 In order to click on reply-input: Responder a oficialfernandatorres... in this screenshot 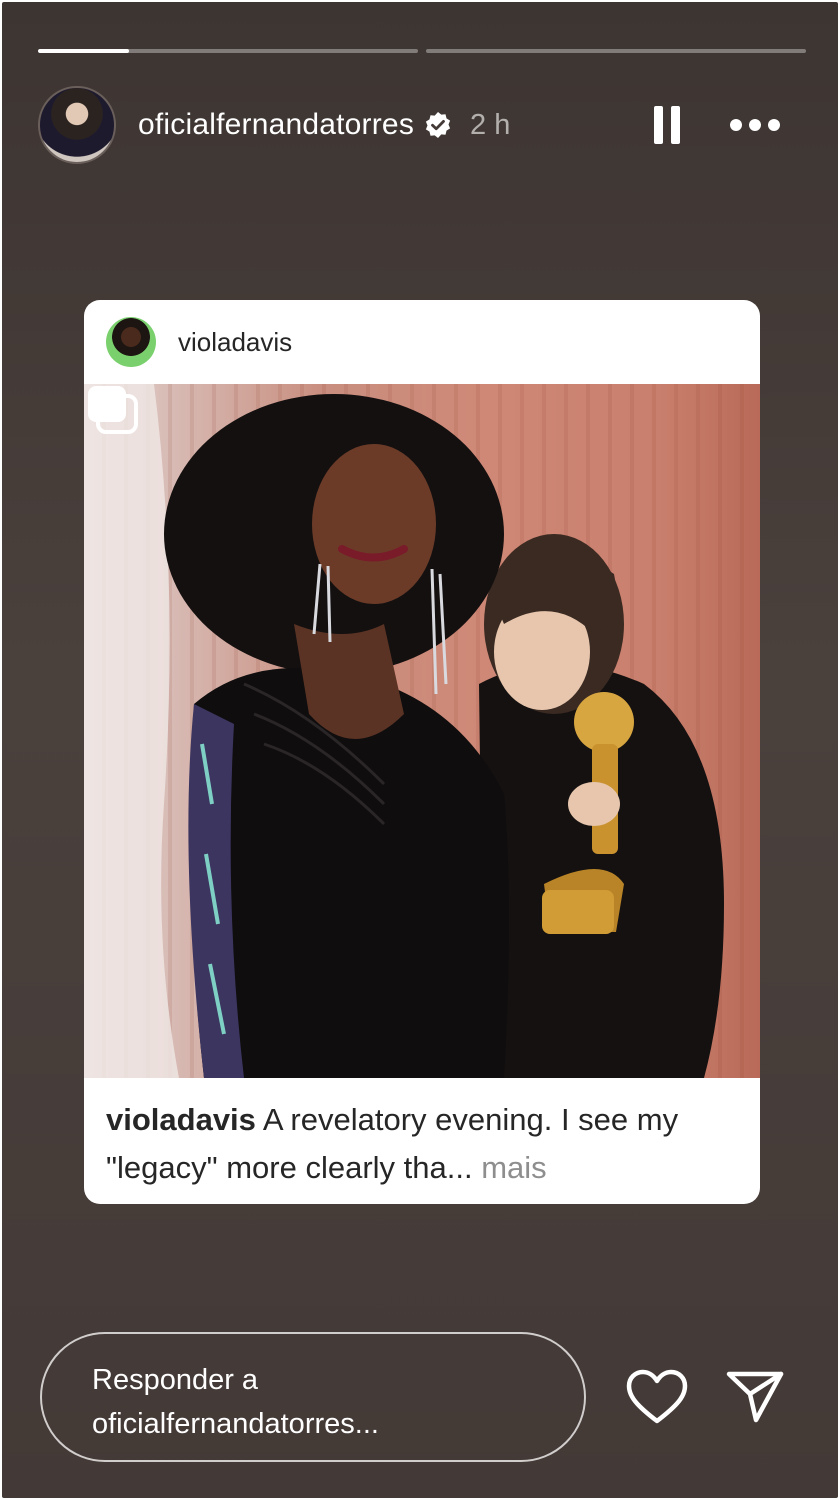, I will do `click(313, 1397)`.